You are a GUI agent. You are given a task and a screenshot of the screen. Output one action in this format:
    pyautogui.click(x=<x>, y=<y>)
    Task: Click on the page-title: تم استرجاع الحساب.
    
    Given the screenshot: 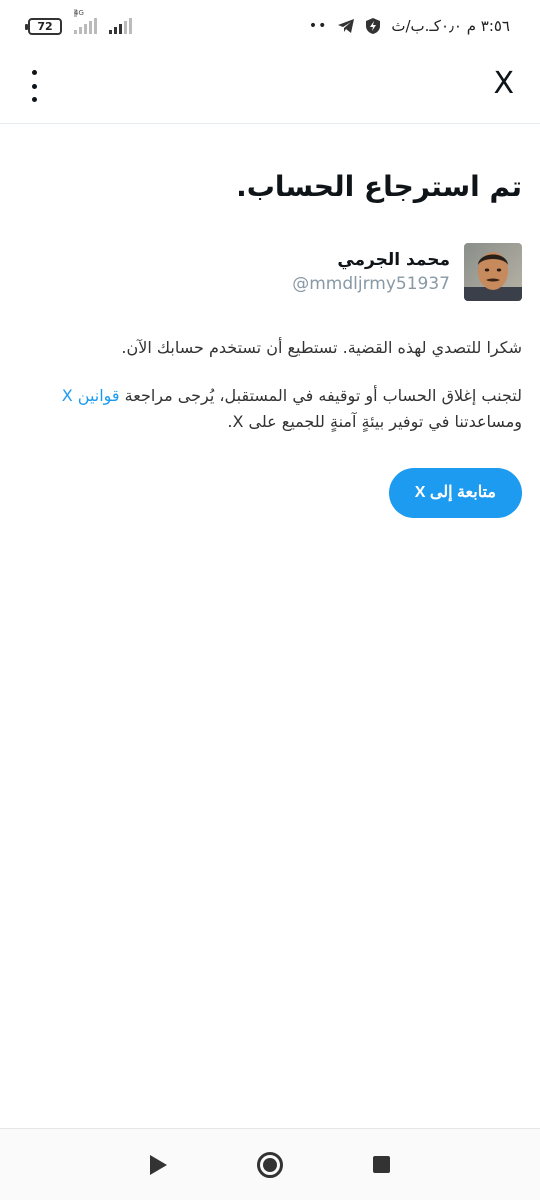 What is the action you would take?
    pyautogui.click(x=379, y=186)
    